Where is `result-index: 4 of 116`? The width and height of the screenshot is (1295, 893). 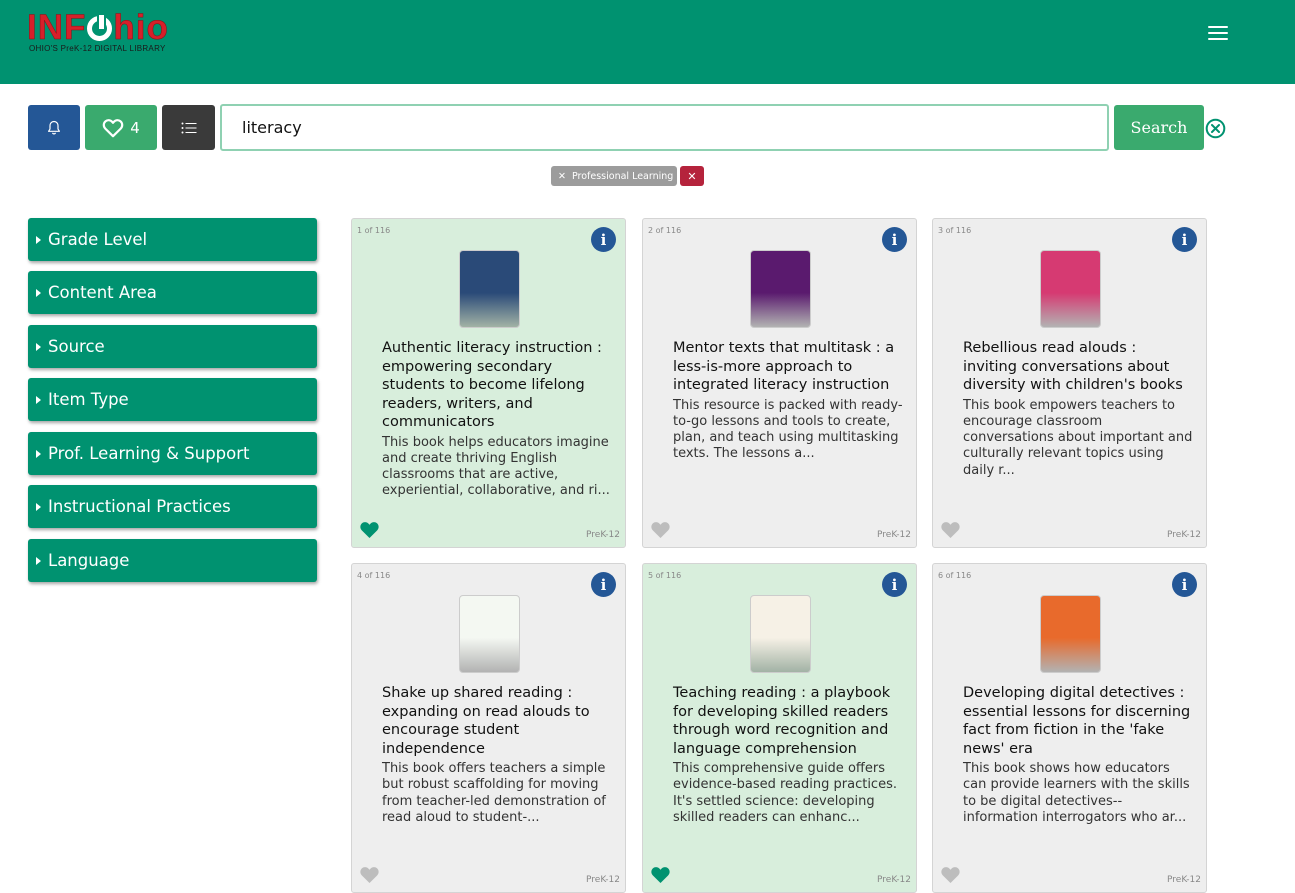 result-index: 4 of 116 is located at coordinates (374, 575).